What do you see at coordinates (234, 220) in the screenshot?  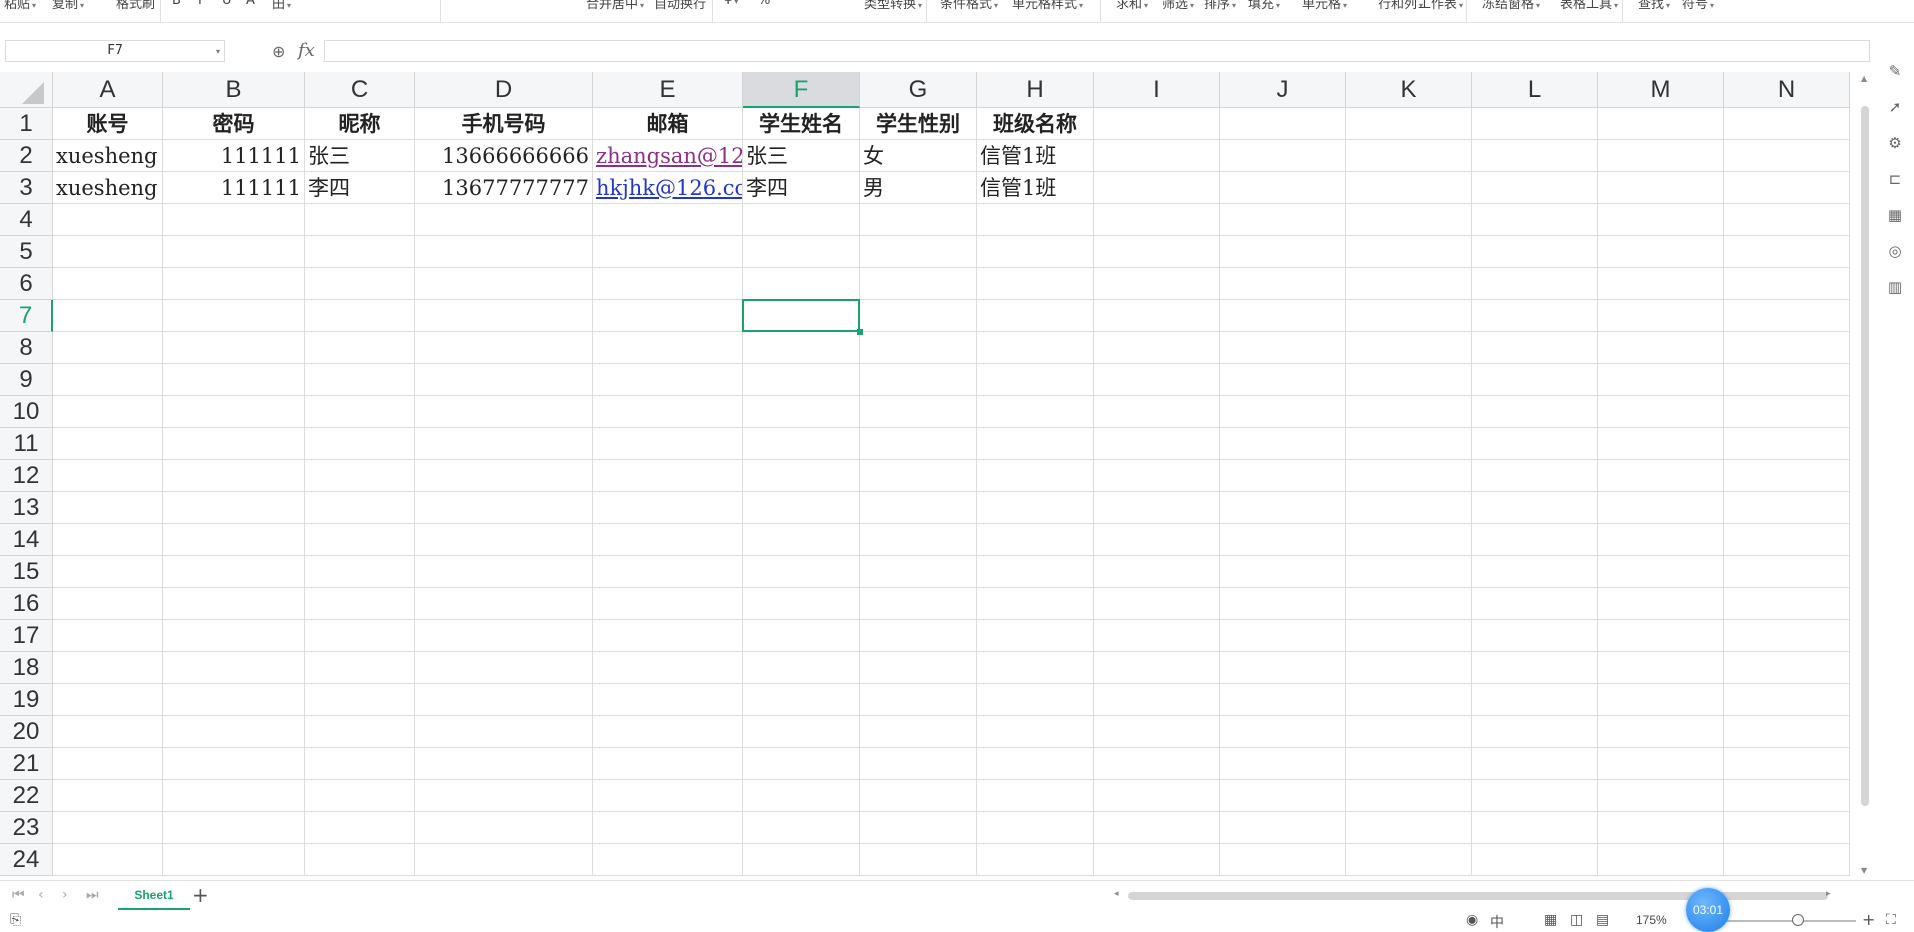 I see `cell-b4` at bounding box center [234, 220].